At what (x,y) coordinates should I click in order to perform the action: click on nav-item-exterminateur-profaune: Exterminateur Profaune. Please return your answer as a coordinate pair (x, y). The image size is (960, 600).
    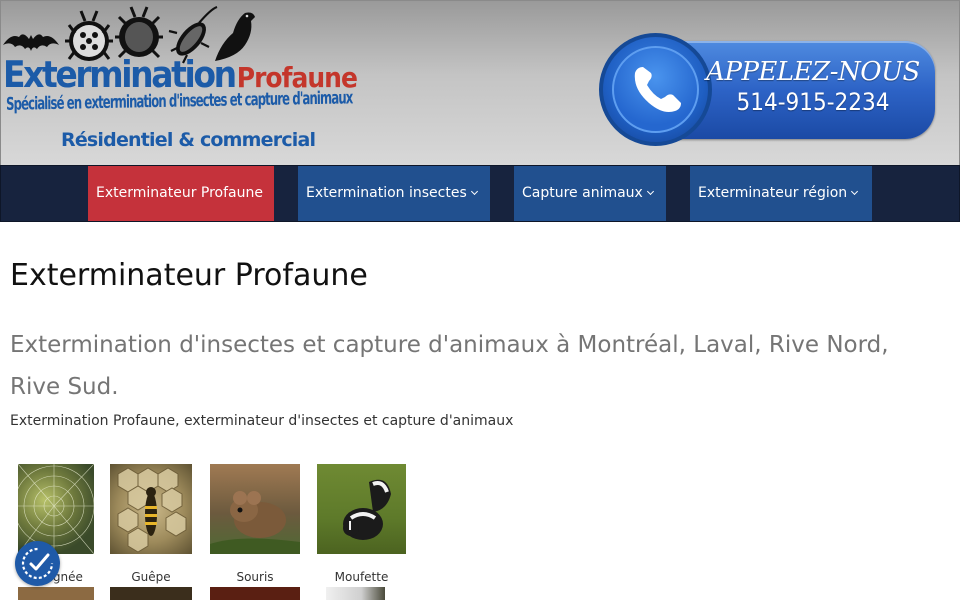
    Looking at the image, I should click on (181, 193).